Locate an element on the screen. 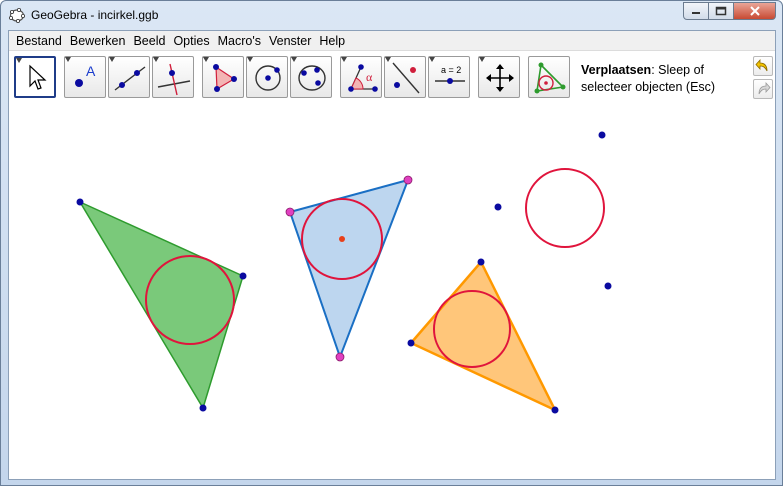 Image resolution: width=783 pixels, height=486 pixels. angle-tool: α is located at coordinates (361, 77).